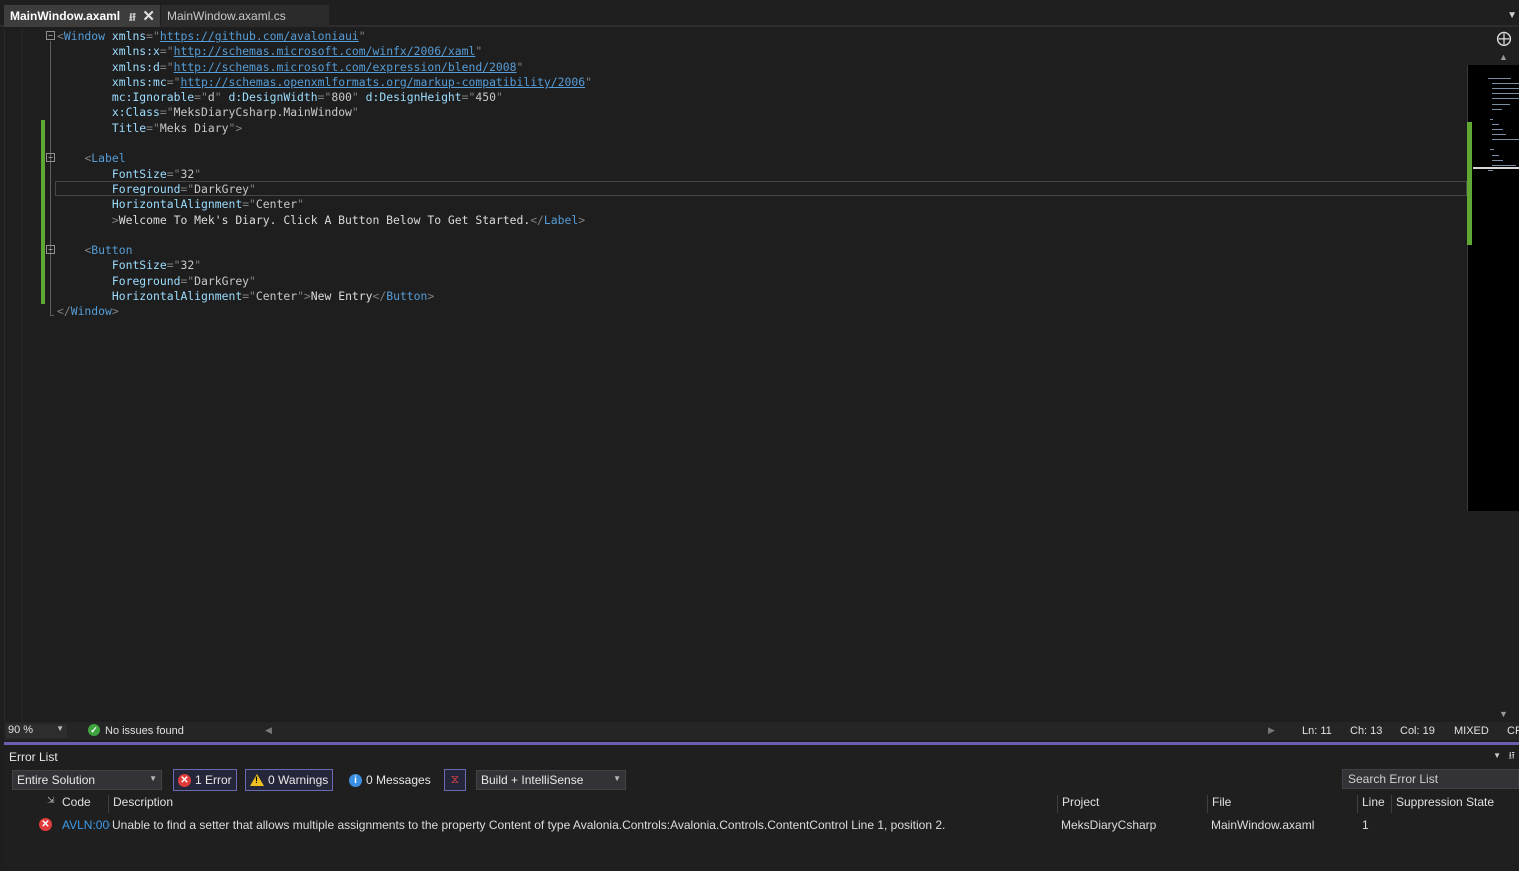  I want to click on scroll-right-icon: ▶, so click(1271, 730).